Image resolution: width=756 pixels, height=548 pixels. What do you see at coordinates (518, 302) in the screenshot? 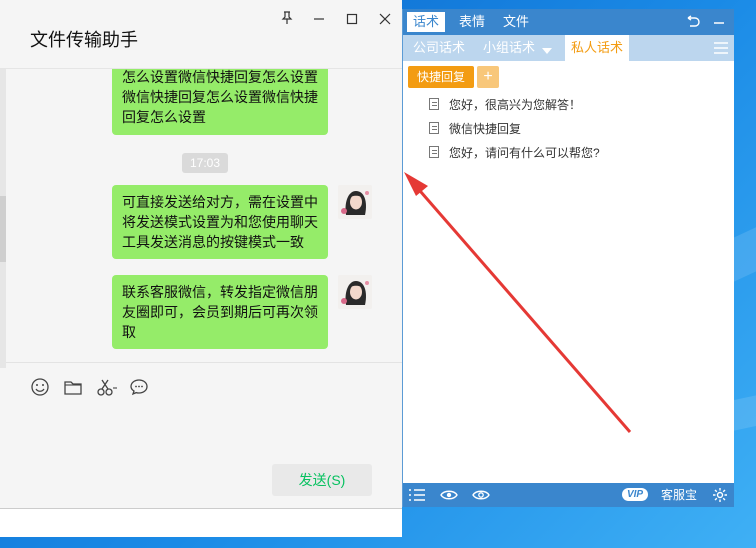
I see `annotation-arrow` at bounding box center [518, 302].